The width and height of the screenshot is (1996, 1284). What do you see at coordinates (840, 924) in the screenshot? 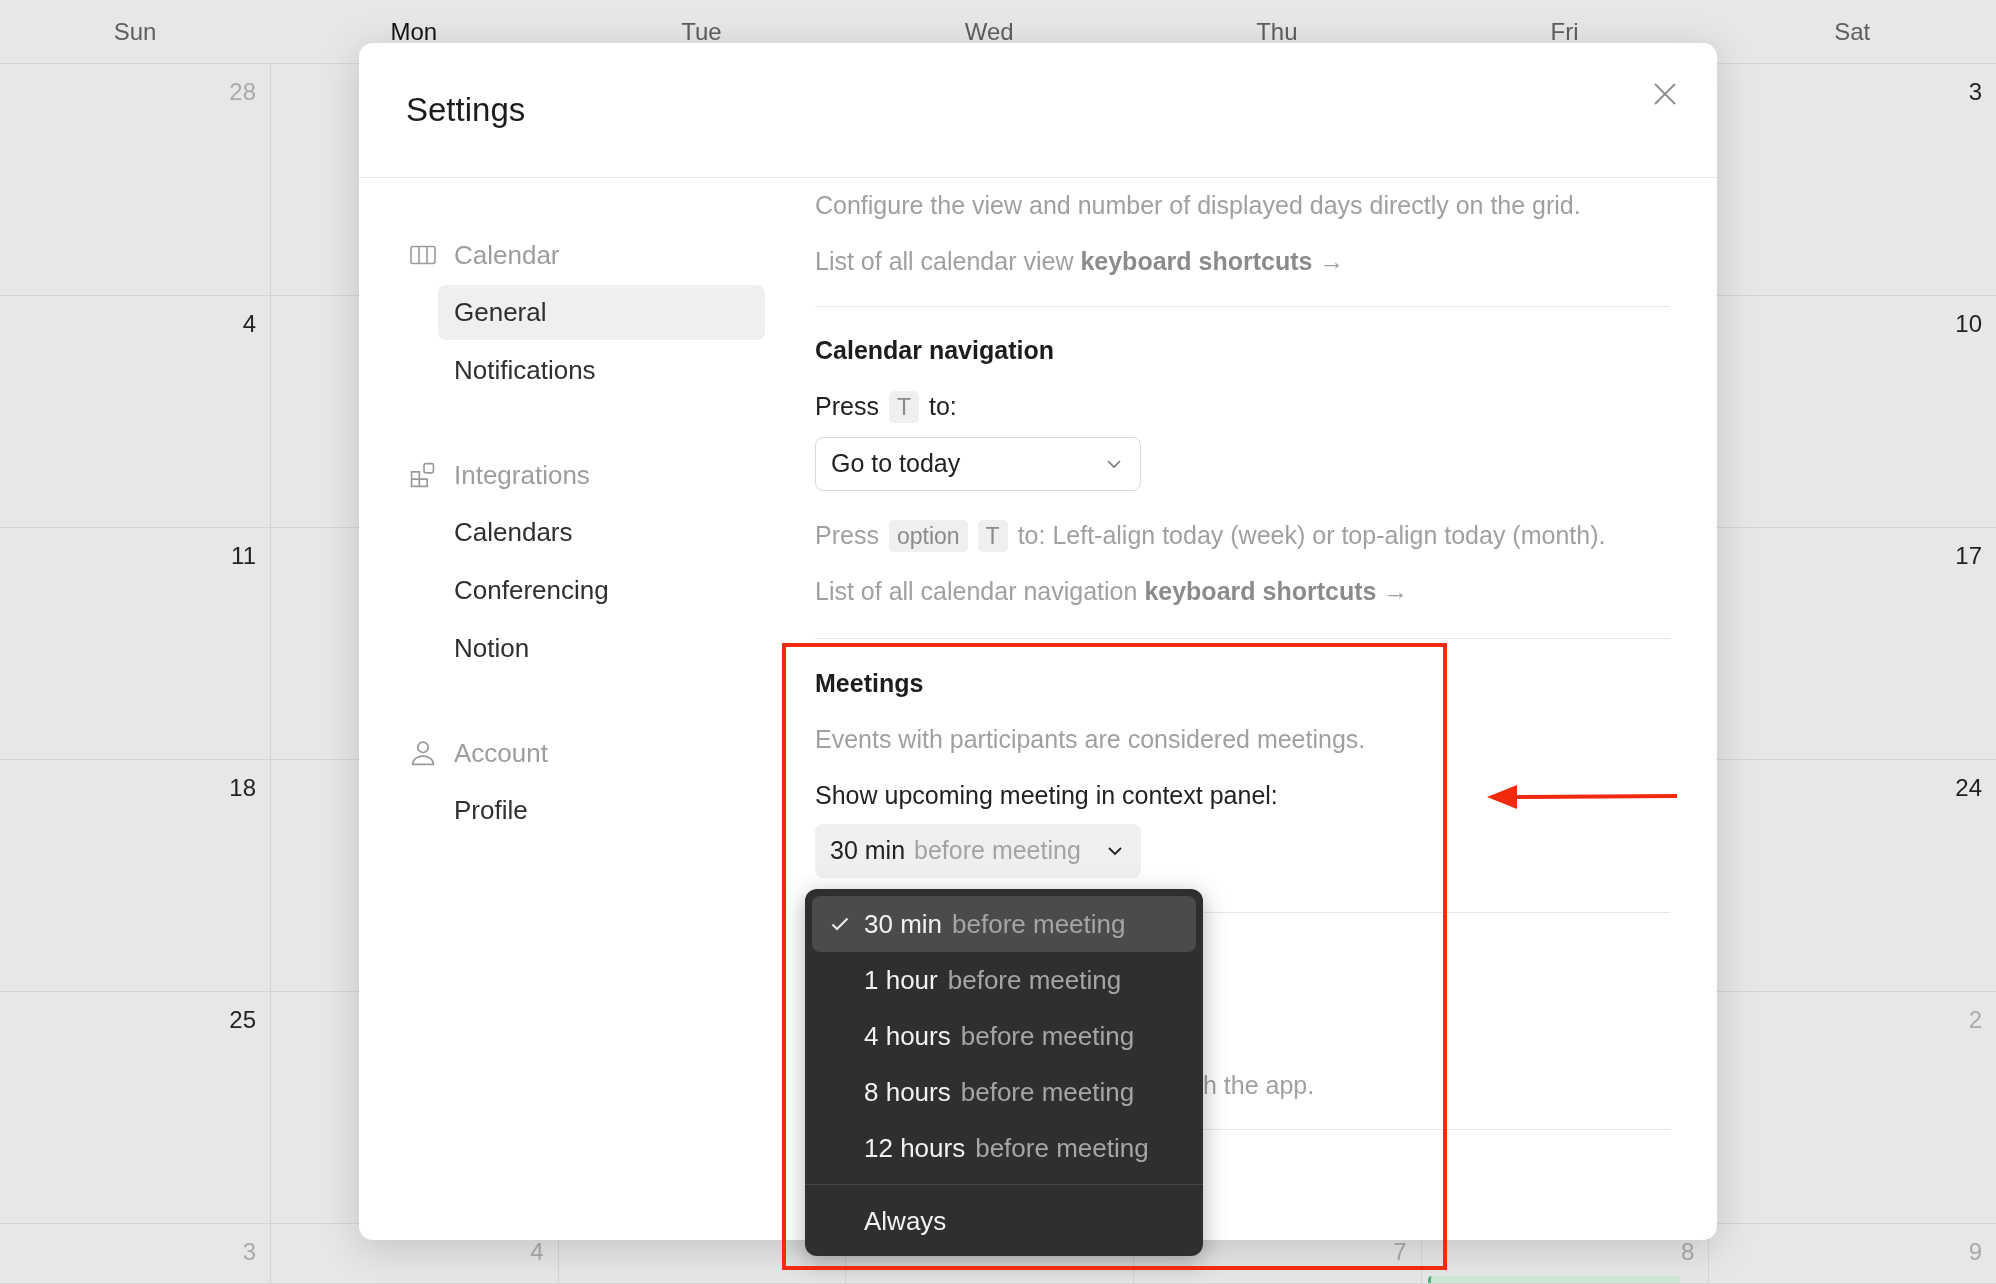
I see `check-icon` at bounding box center [840, 924].